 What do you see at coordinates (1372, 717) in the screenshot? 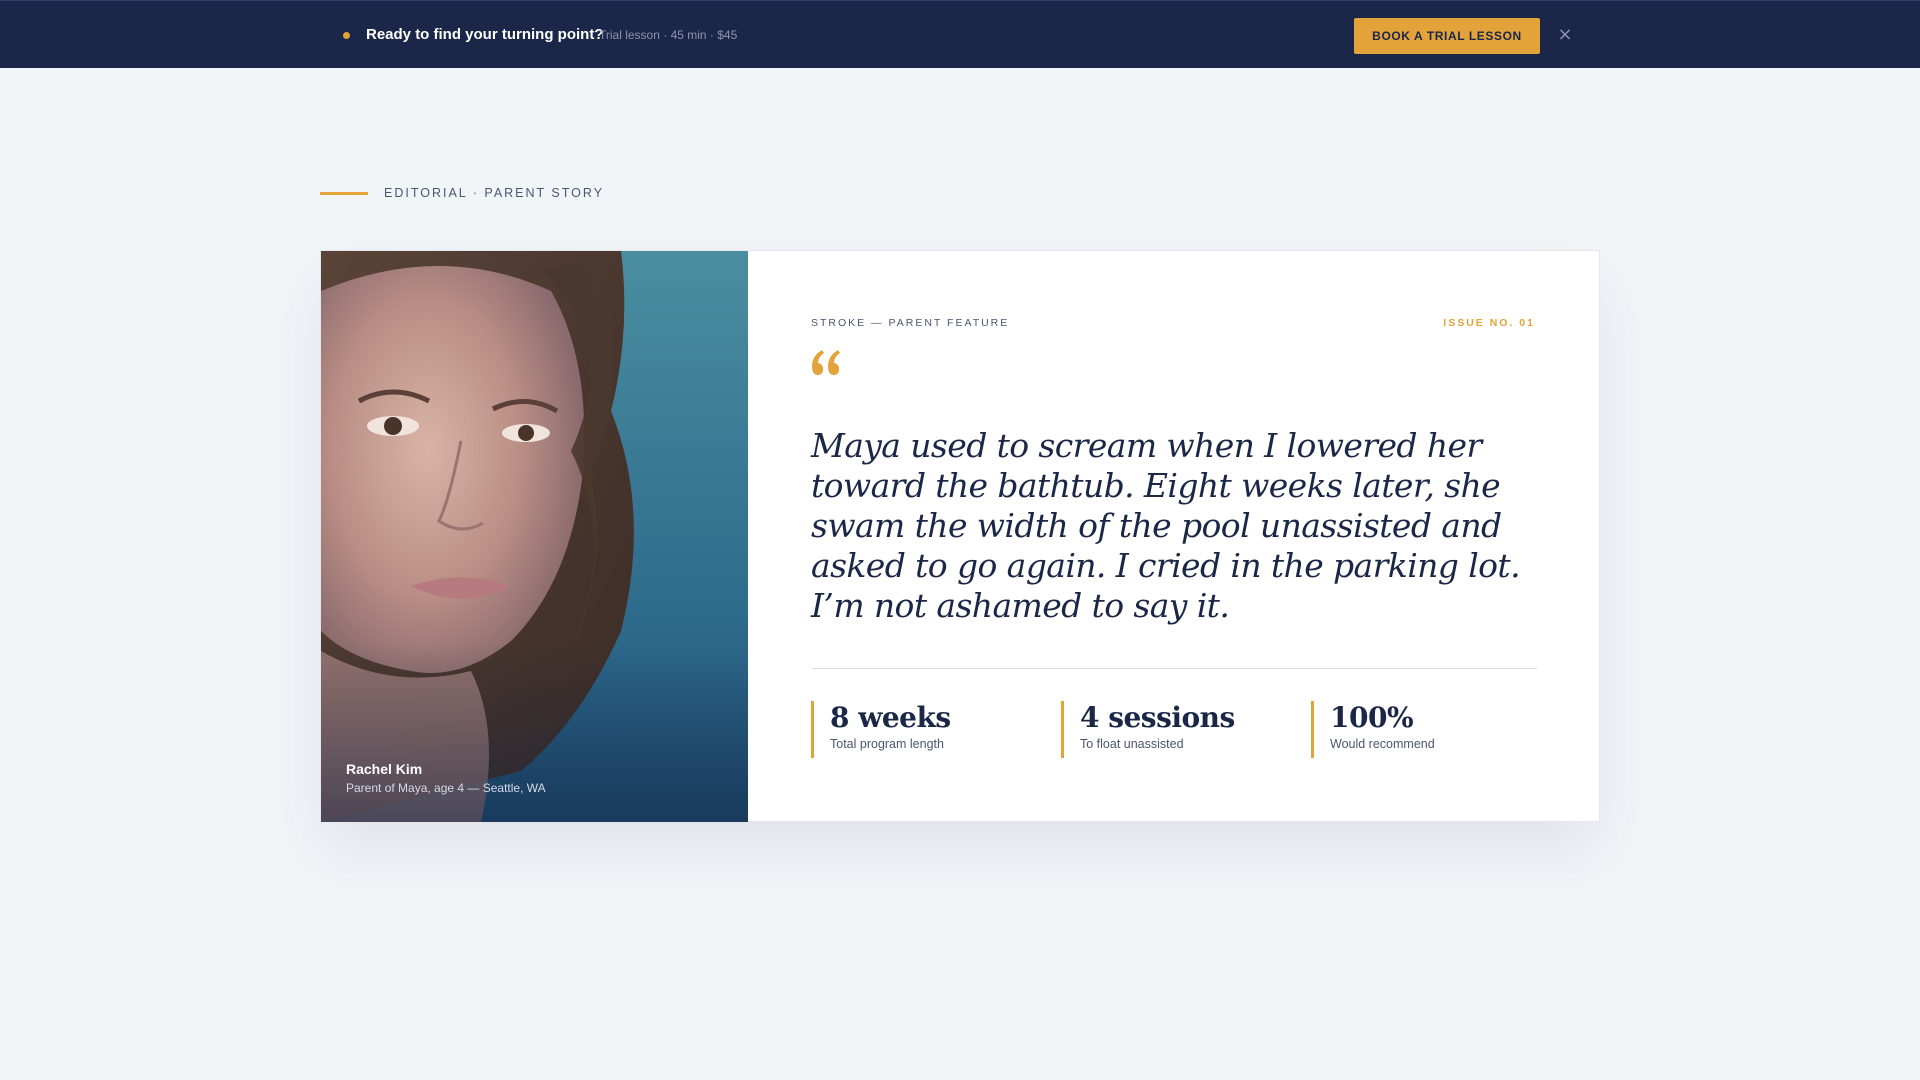
I see `stat-value: 100%` at bounding box center [1372, 717].